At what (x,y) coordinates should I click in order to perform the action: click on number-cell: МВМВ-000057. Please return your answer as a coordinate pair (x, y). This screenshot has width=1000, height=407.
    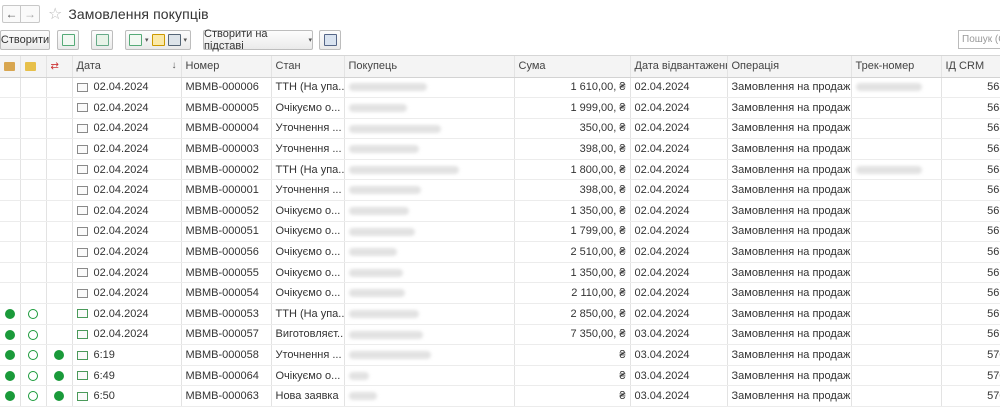
    Looking at the image, I should click on (226, 335).